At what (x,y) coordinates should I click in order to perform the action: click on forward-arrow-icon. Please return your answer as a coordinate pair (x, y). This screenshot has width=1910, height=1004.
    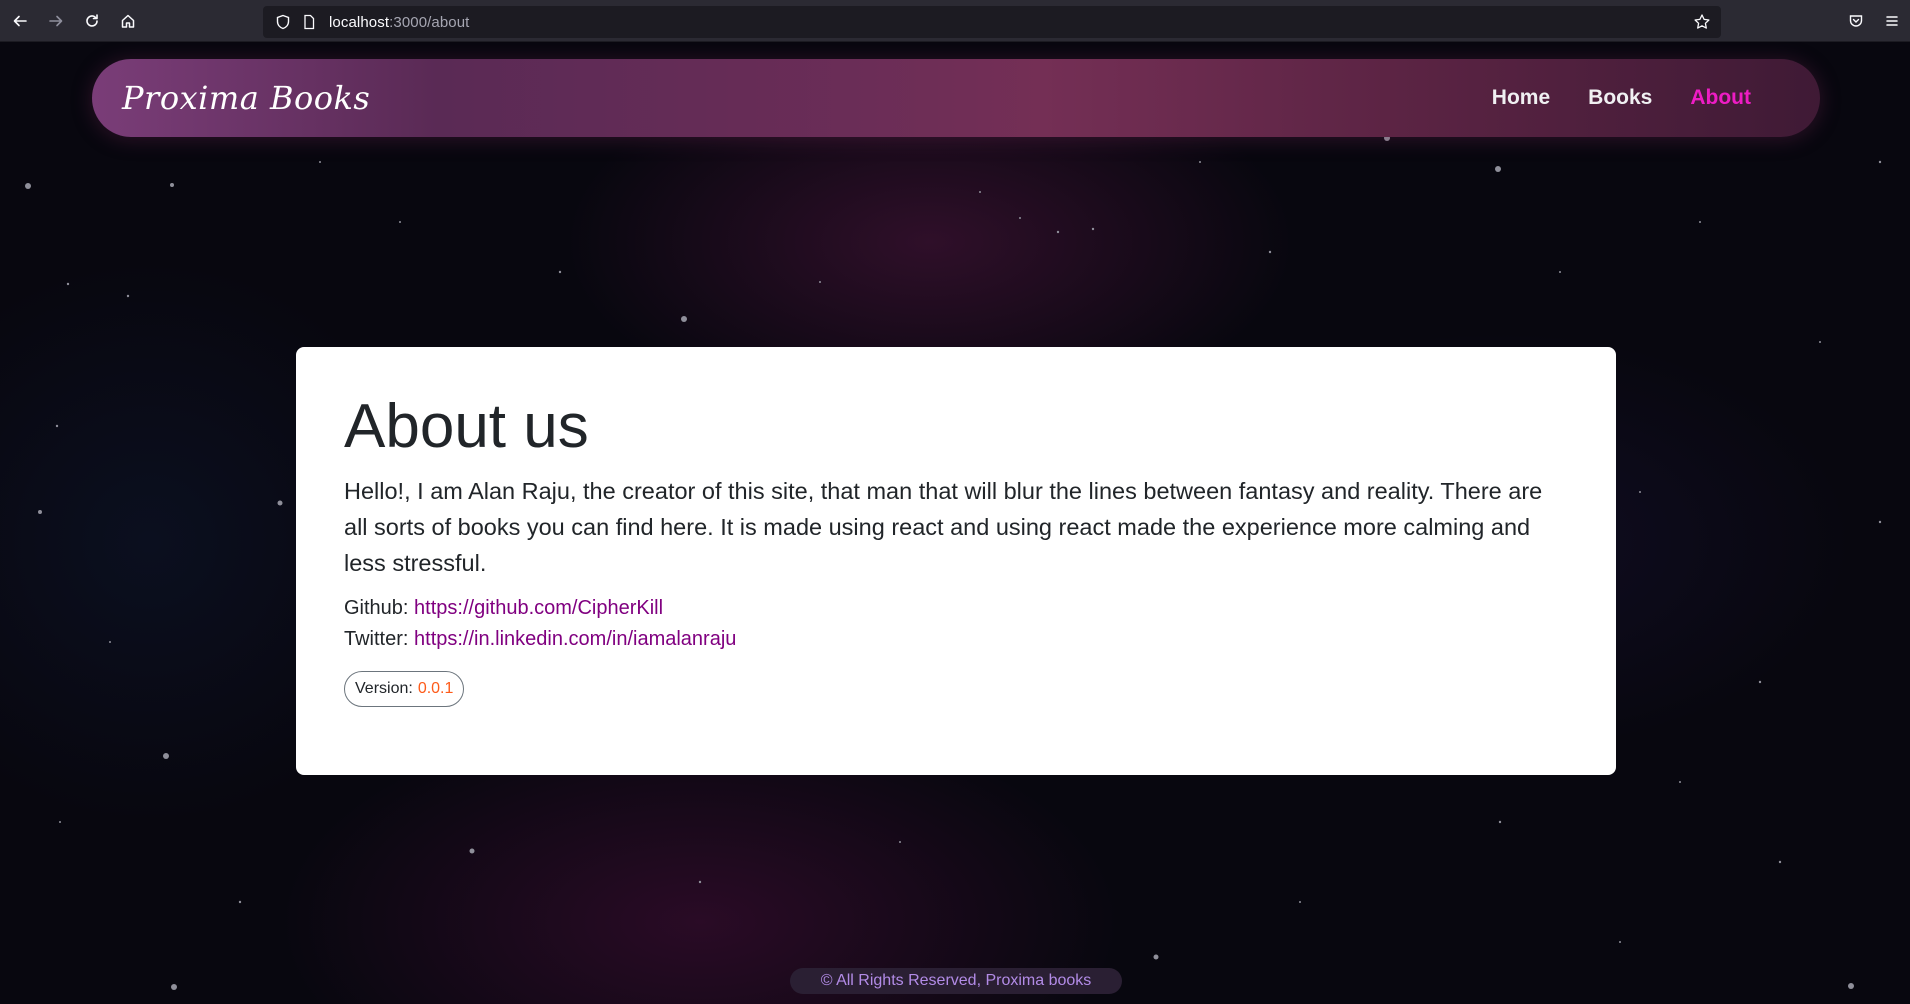
    Looking at the image, I should click on (56, 20).